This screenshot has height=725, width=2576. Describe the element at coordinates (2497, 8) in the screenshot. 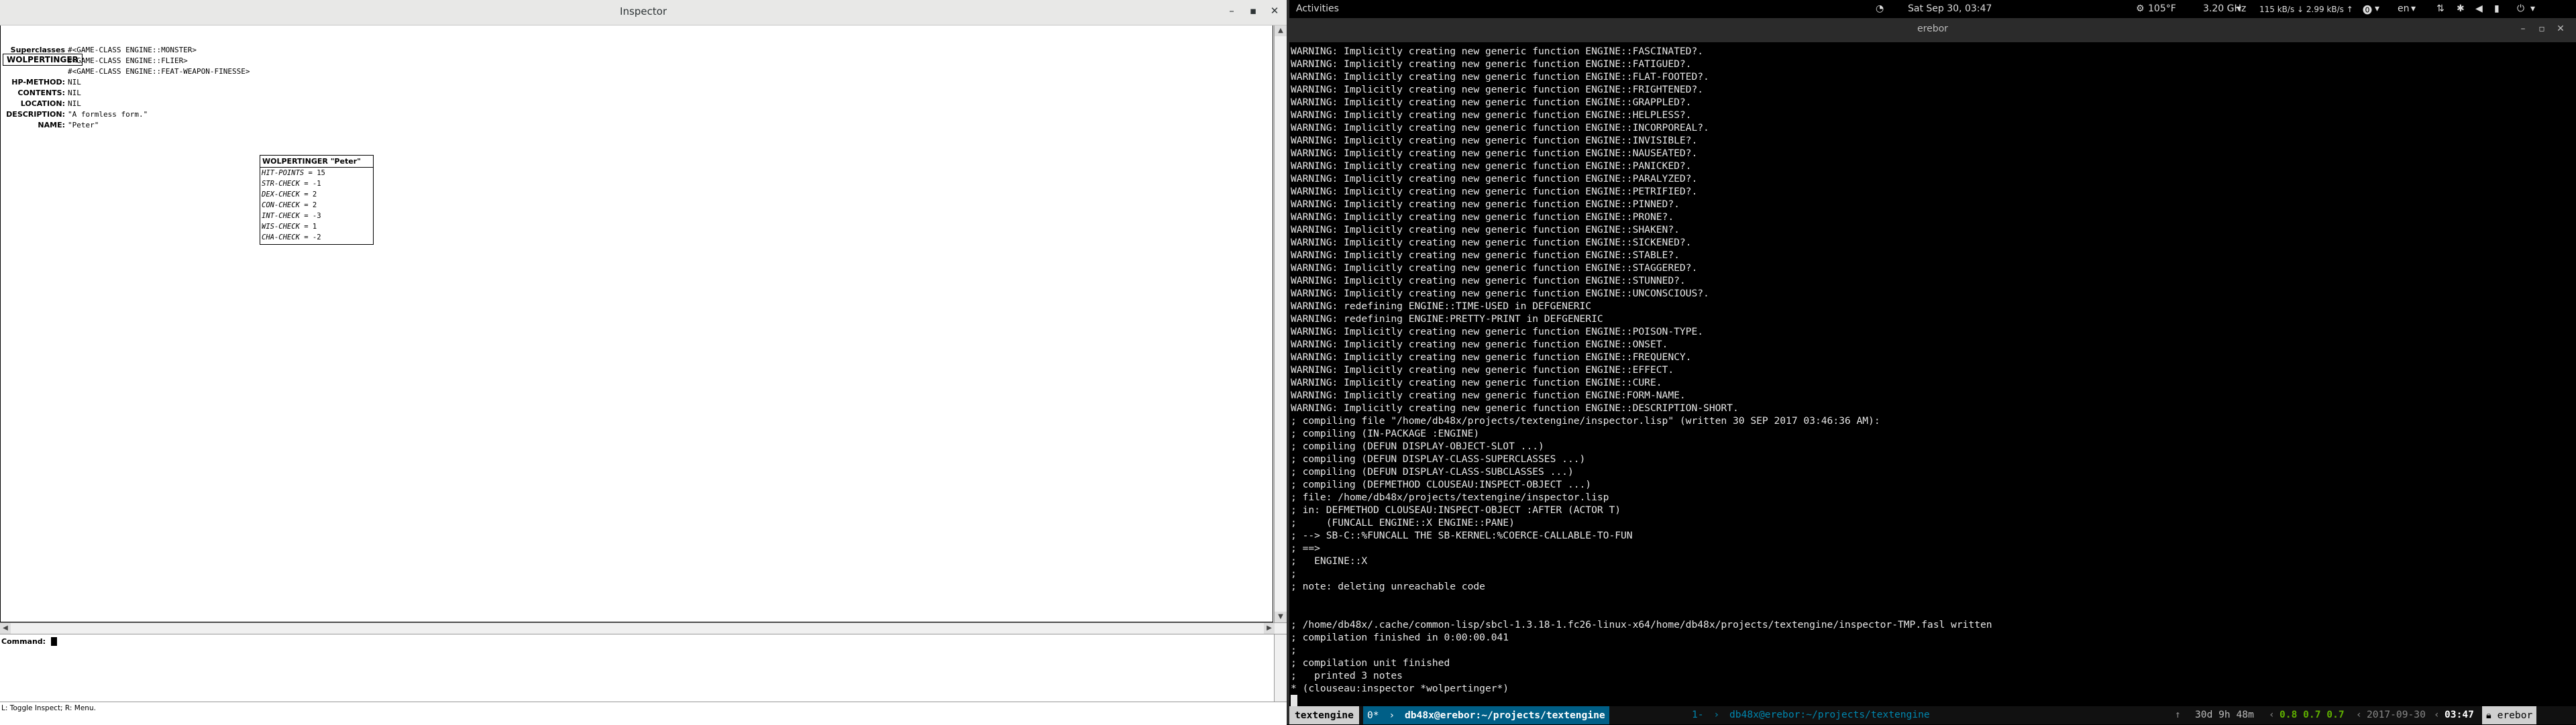

I see `battery-icon: ▮` at that location.